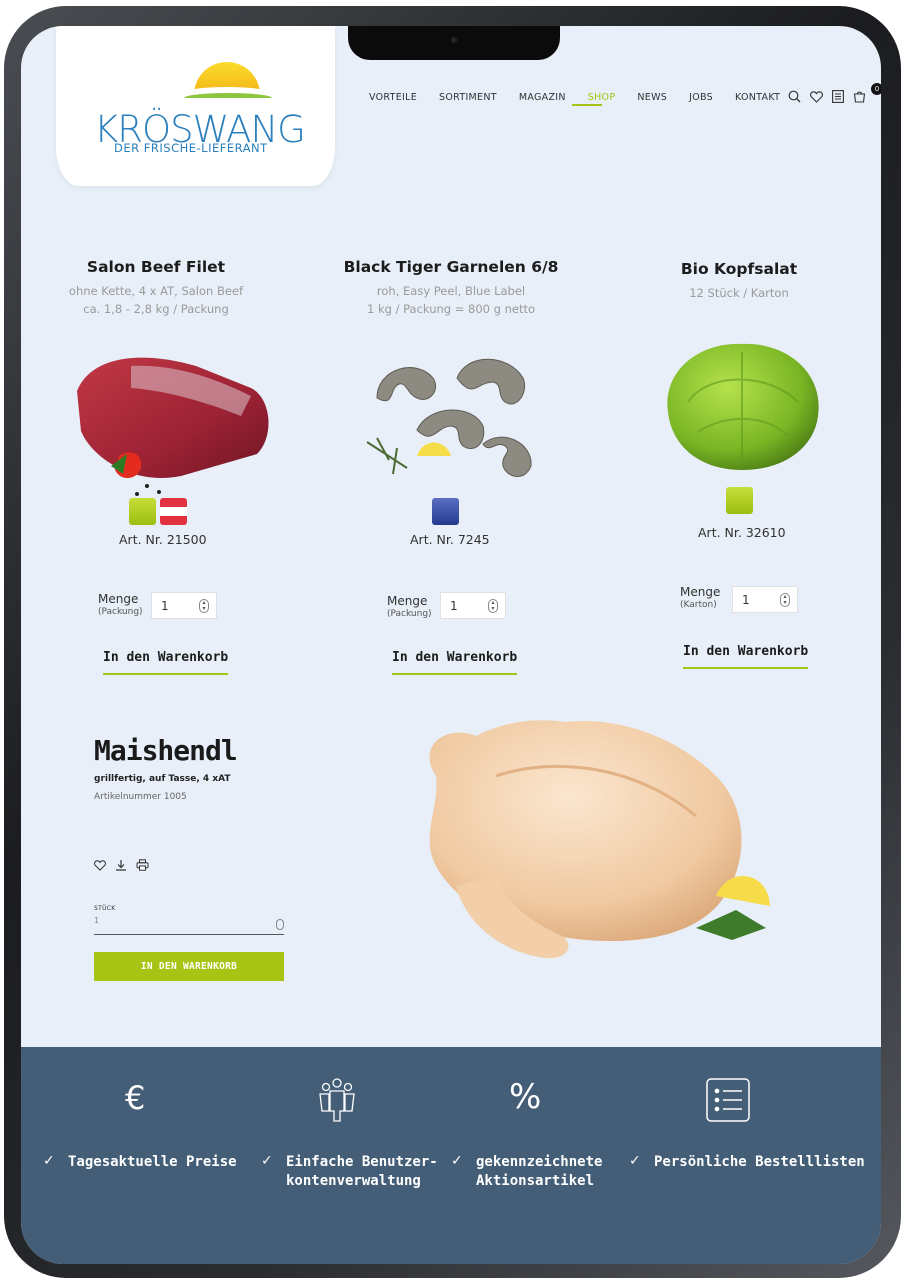  What do you see at coordinates (542, 97) in the screenshot?
I see `nav-item-magazin: MAGAZIN` at bounding box center [542, 97].